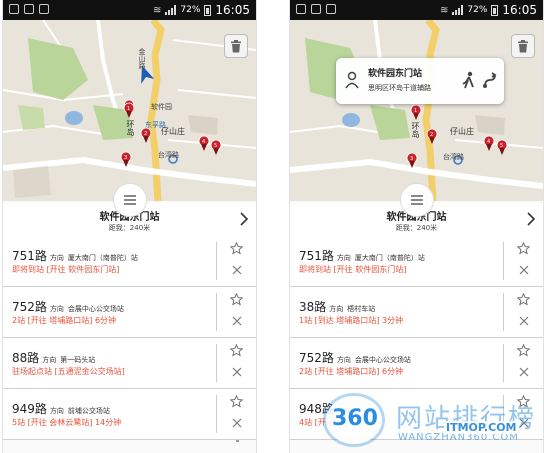  Describe the element at coordinates (129, 363) in the screenshot. I see `route-card: 88路 方向 第一码头站 驻场起点站 [五通泥金公交场站]` at that location.